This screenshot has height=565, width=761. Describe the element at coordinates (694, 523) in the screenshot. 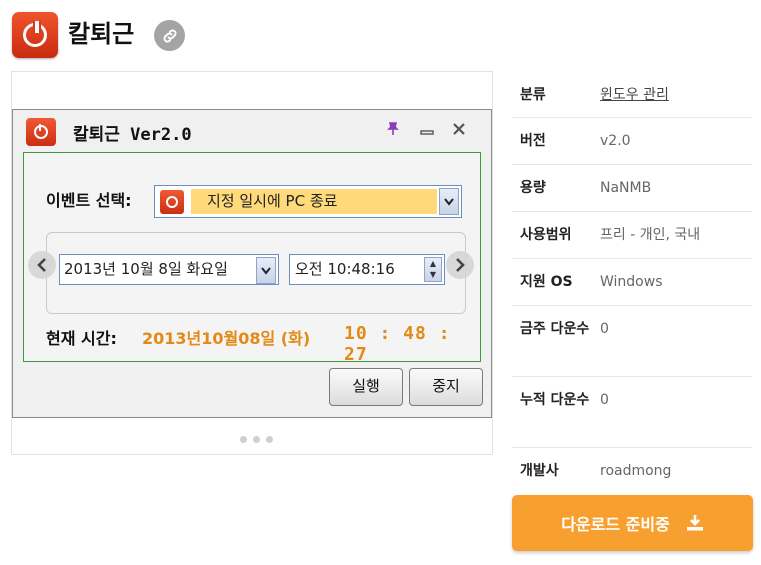

I see `download-icon` at that location.